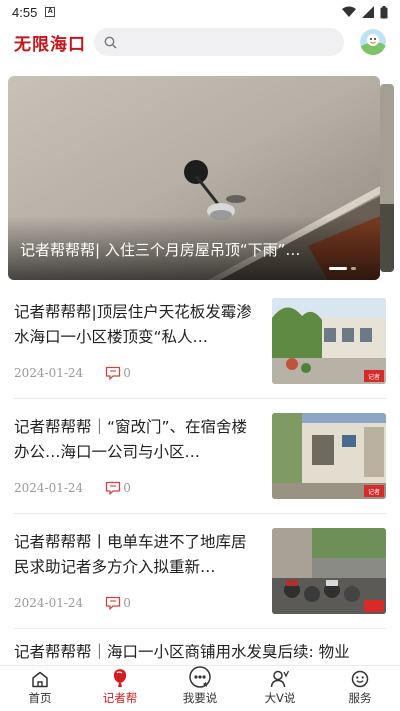  I want to click on tab-label: 记者帮, so click(120, 698).